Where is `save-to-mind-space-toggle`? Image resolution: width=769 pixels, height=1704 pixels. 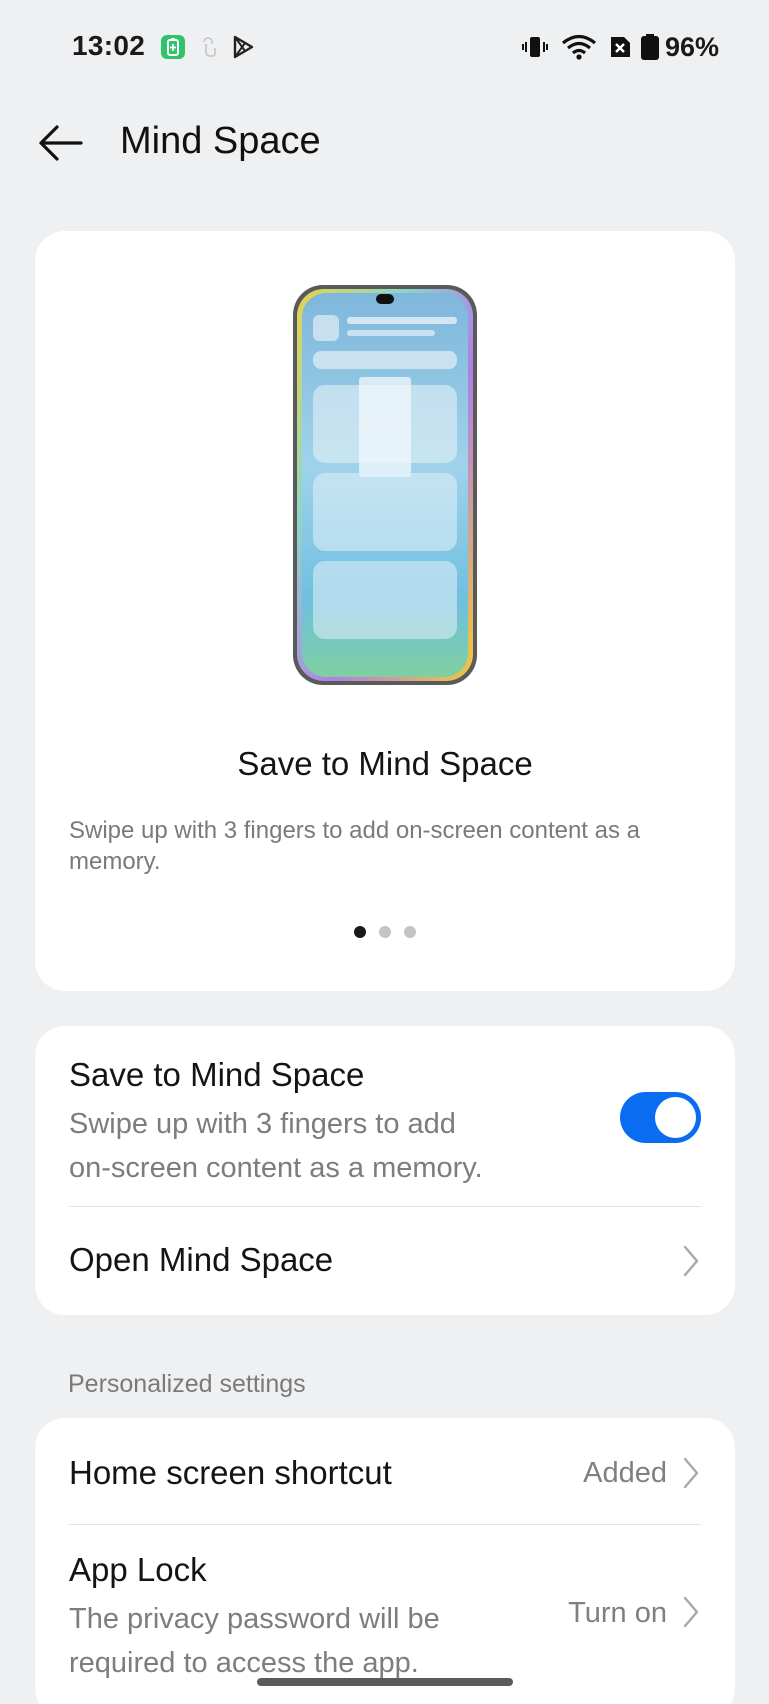
save-to-mind-space-toggle is located at coordinates (660, 1117).